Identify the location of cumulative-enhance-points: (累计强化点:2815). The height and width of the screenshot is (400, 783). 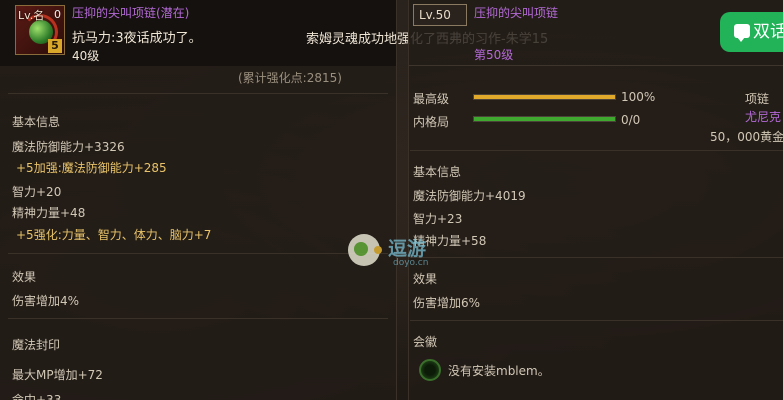
(290, 78).